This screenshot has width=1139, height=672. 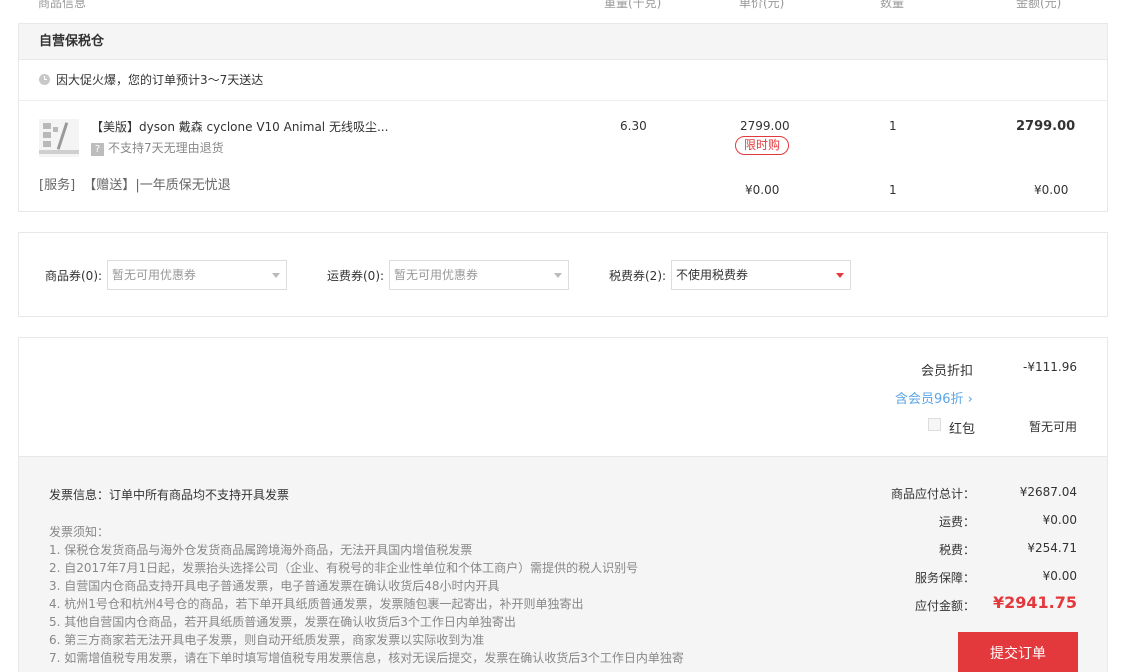 I want to click on product-thumbnail, so click(x=59, y=138).